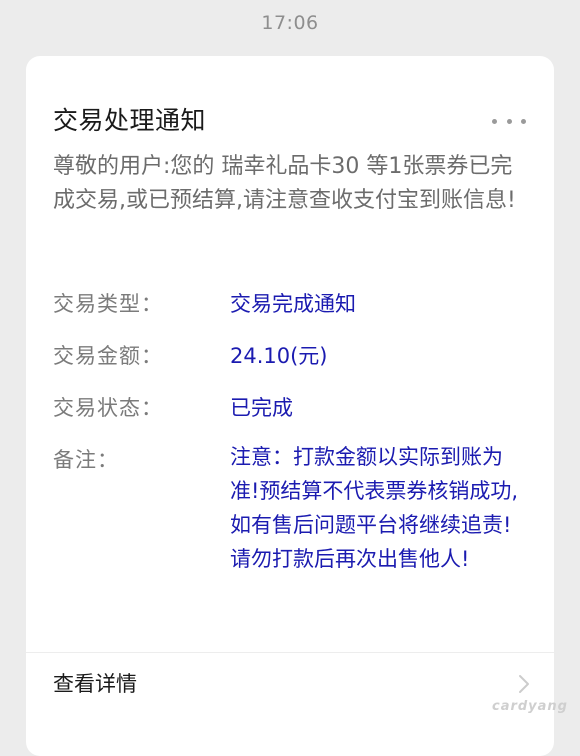 This screenshot has width=580, height=756. What do you see at coordinates (509, 121) in the screenshot?
I see `more-options-button` at bounding box center [509, 121].